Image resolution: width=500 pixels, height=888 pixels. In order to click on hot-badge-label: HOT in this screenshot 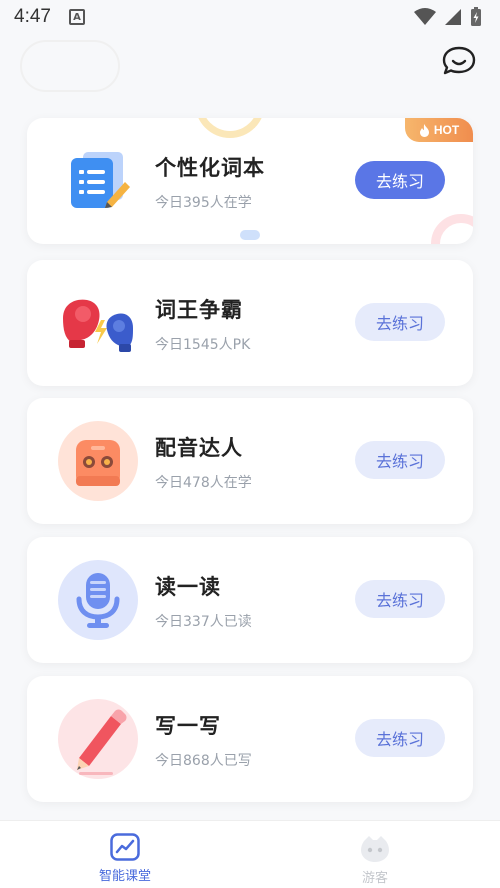, I will do `click(446, 130)`.